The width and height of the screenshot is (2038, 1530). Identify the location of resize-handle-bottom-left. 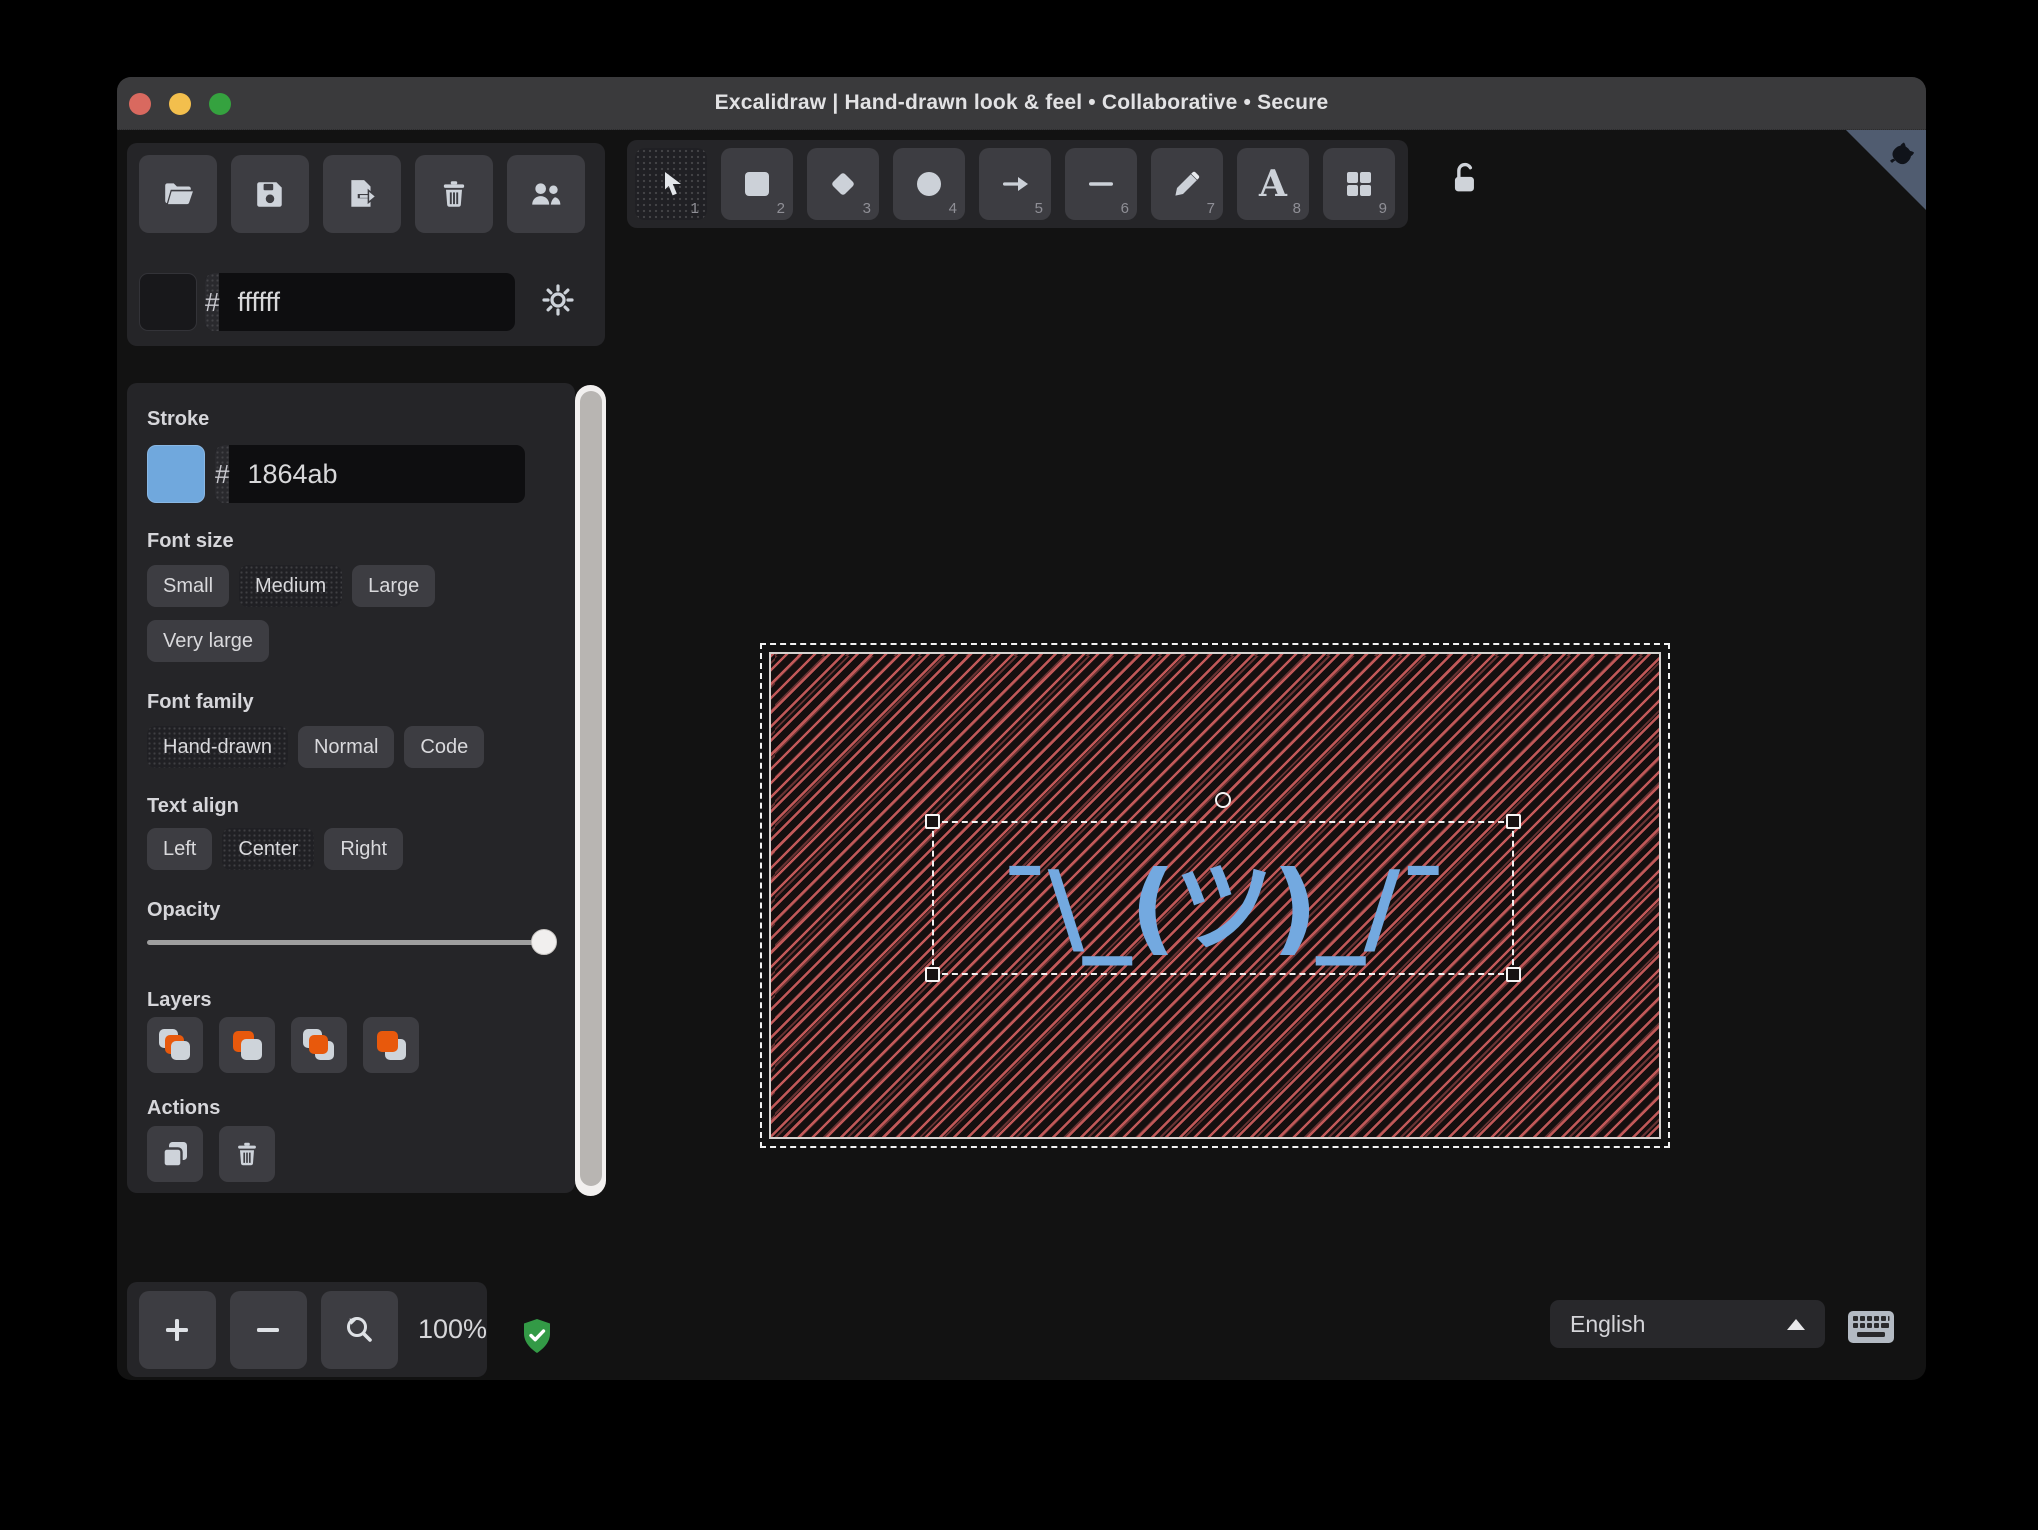
(932, 974).